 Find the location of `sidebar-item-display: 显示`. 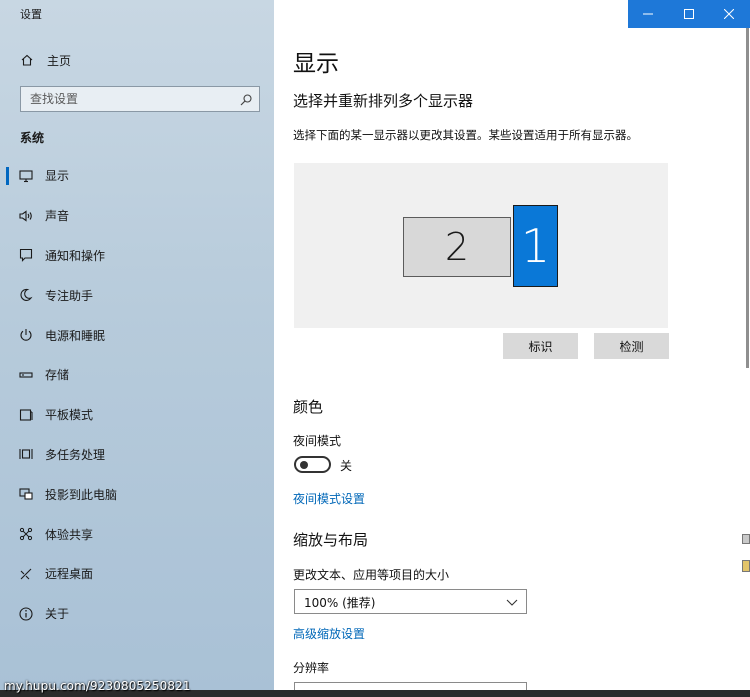

sidebar-item-display: 显示 is located at coordinates (137, 176).